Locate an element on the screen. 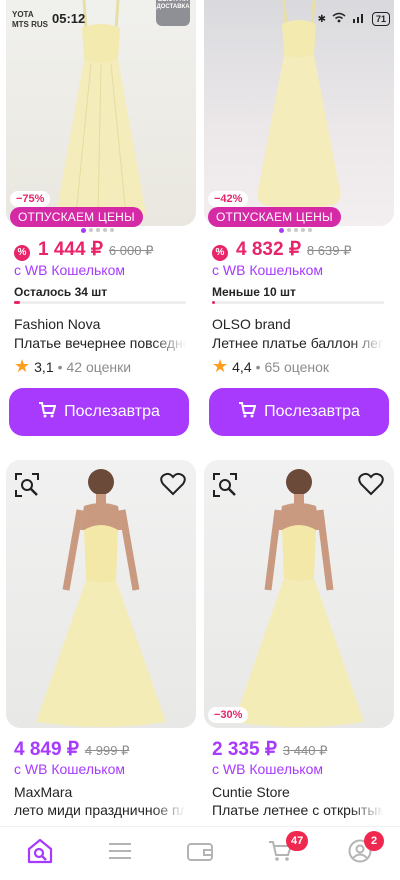 The image size is (400, 880). nav-profile: 2 is located at coordinates (360, 853).